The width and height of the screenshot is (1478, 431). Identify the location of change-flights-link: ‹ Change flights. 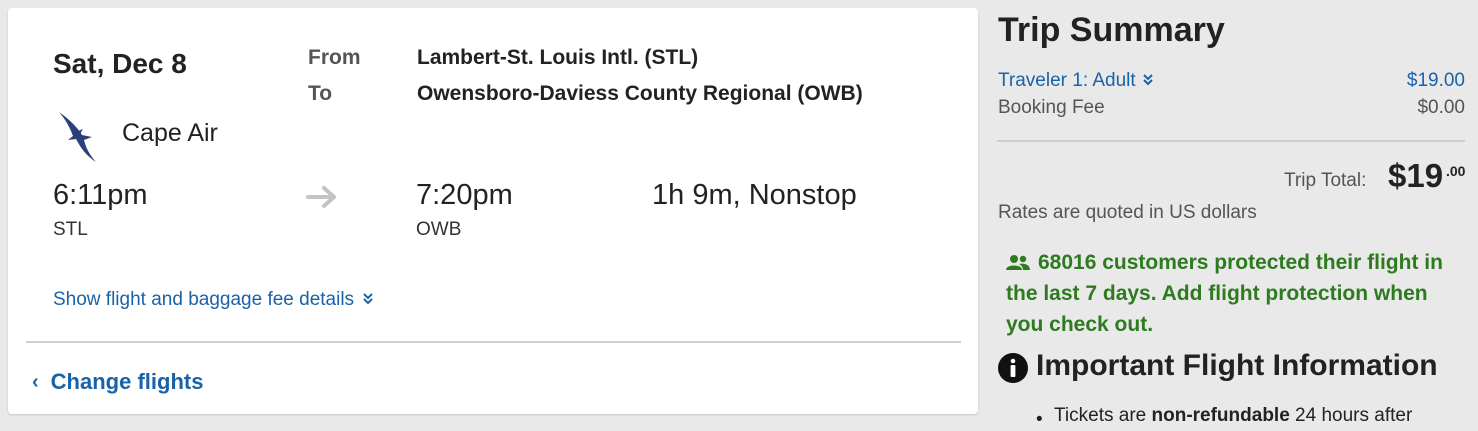
(117, 382).